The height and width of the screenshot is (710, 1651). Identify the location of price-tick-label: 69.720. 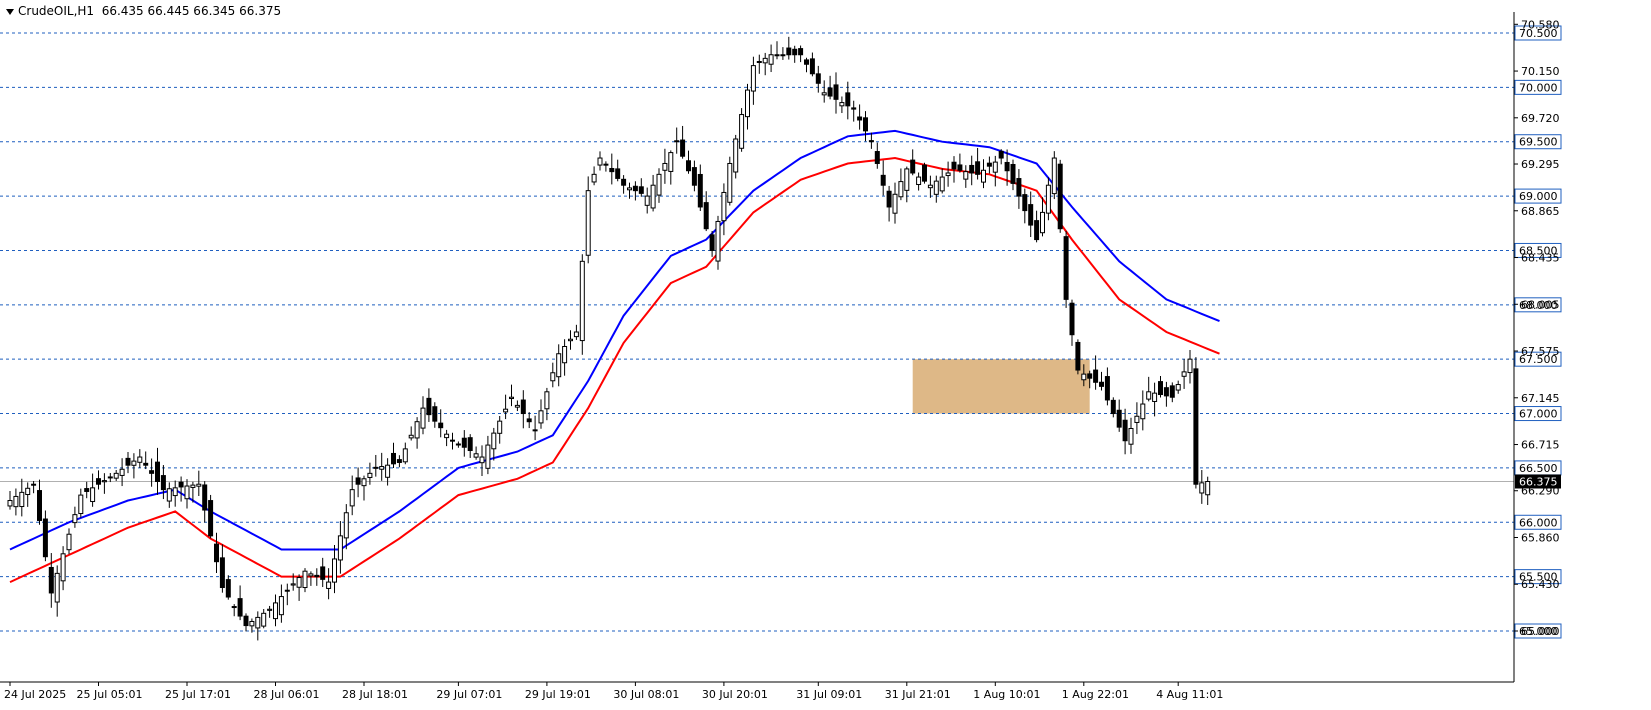
(1540, 118).